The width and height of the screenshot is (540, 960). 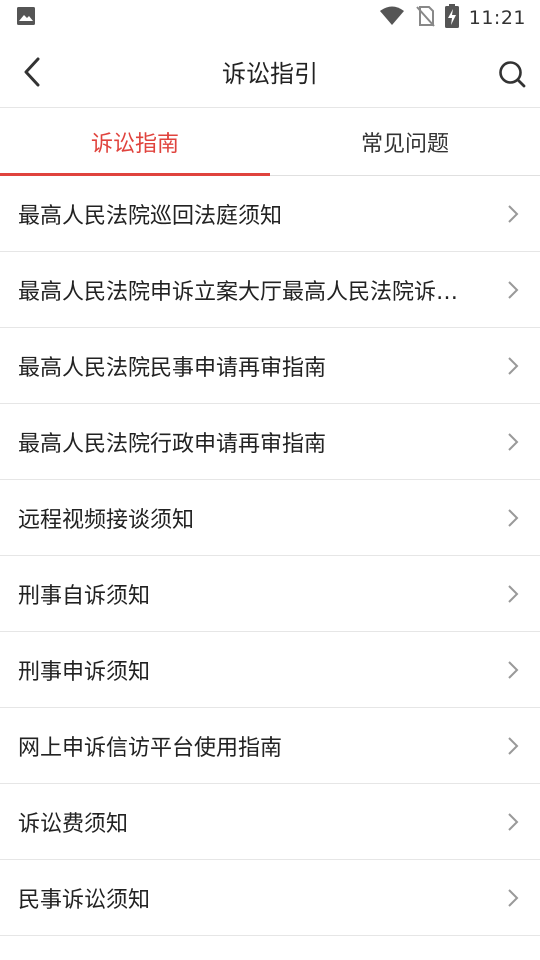 What do you see at coordinates (392, 18) in the screenshot?
I see `wifi-icon` at bounding box center [392, 18].